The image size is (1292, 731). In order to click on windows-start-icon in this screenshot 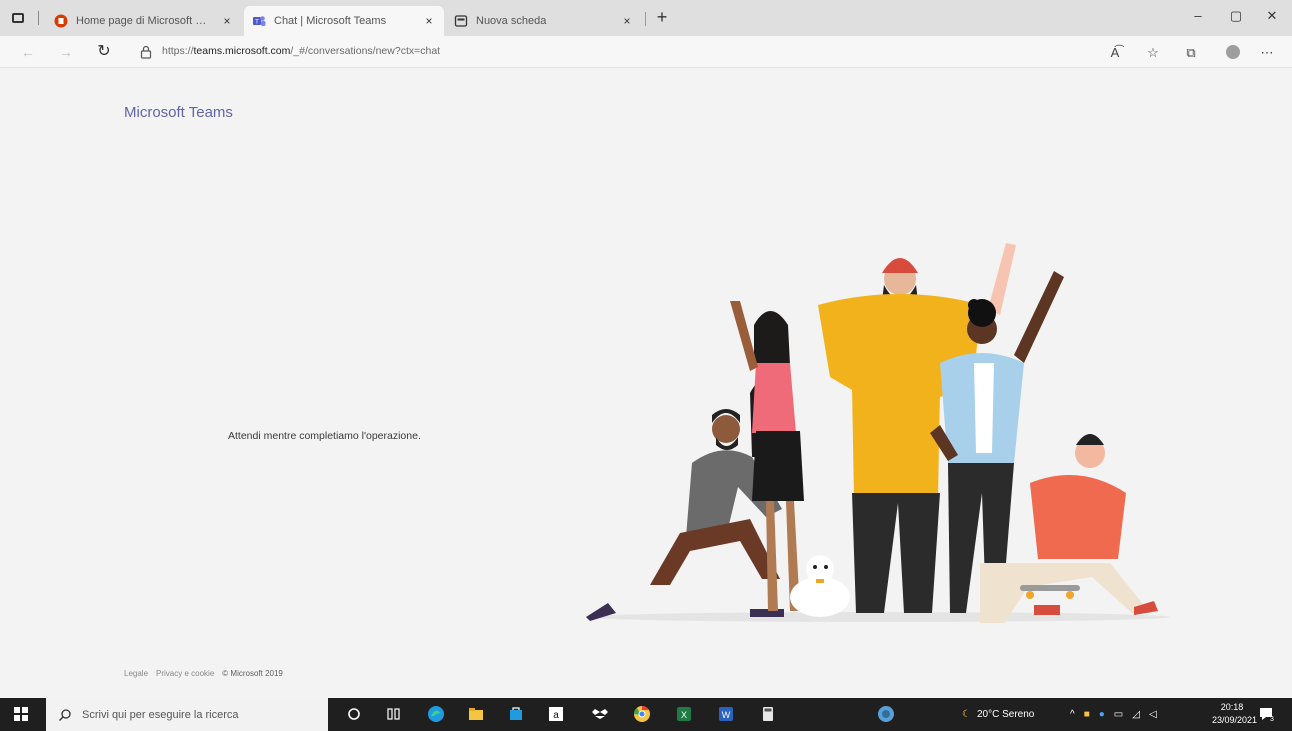, I will do `click(21, 714)`.